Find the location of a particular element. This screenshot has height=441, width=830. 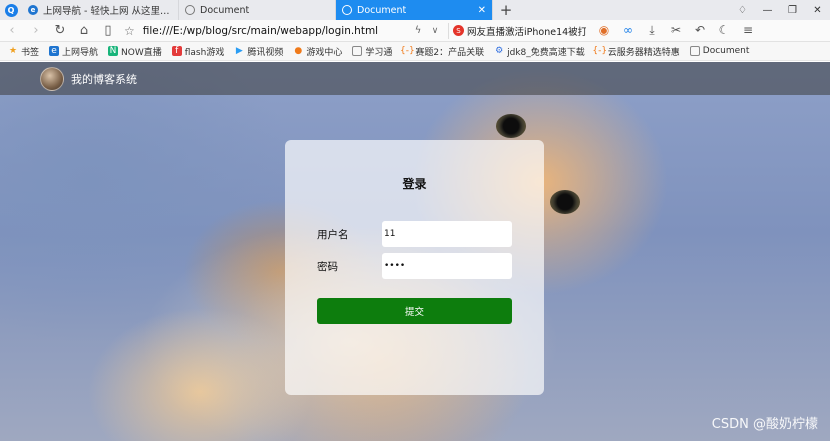

bookmark-label: 游戏中心 is located at coordinates (324, 52).